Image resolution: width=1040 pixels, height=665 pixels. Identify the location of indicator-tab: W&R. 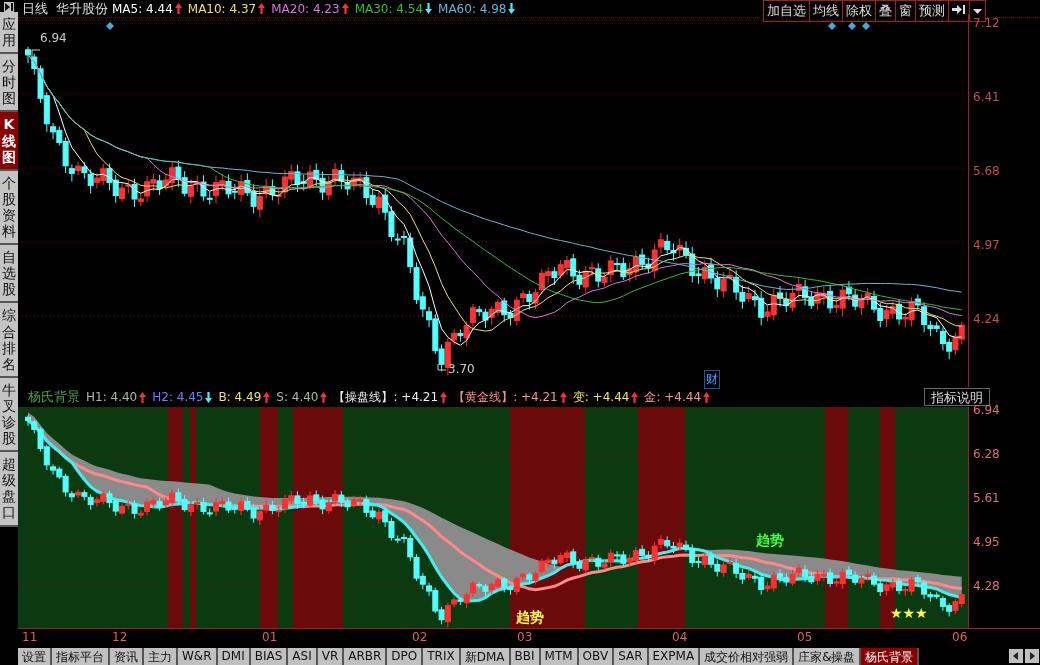
(198, 656).